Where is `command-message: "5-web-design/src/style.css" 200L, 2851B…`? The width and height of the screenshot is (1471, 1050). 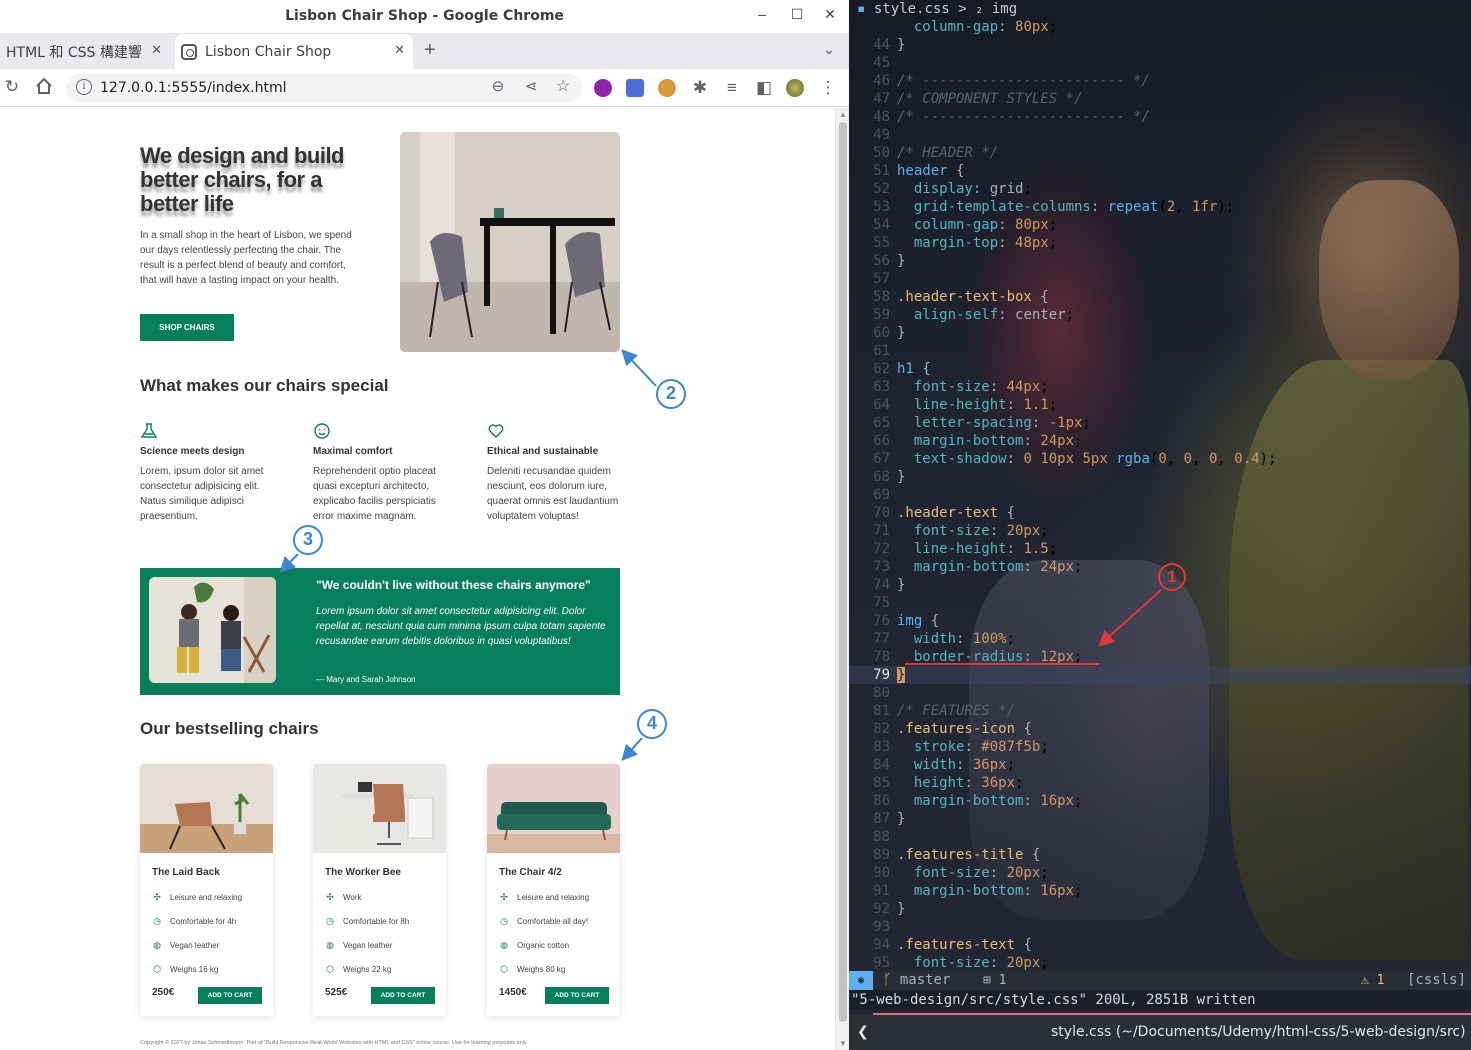
command-message: "5-web-design/src/style.css" 200L, 2851B… is located at coordinates (1160, 1000).